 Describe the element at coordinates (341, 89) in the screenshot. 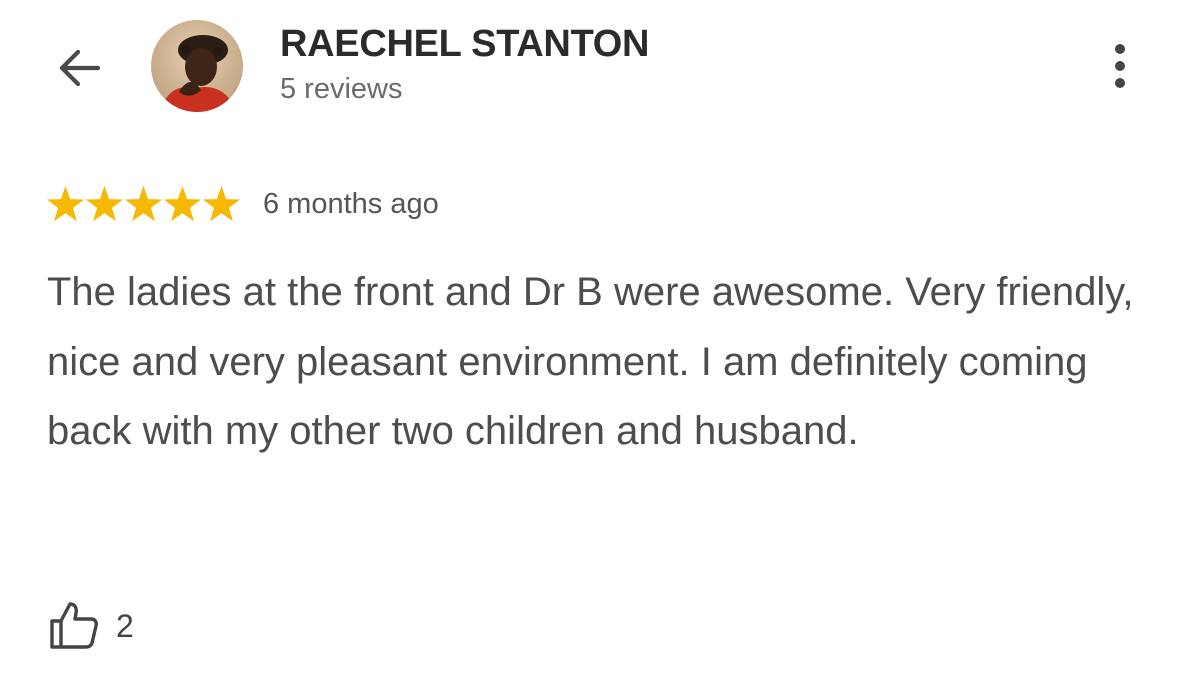

I see `review-count: 5 reviews` at that location.